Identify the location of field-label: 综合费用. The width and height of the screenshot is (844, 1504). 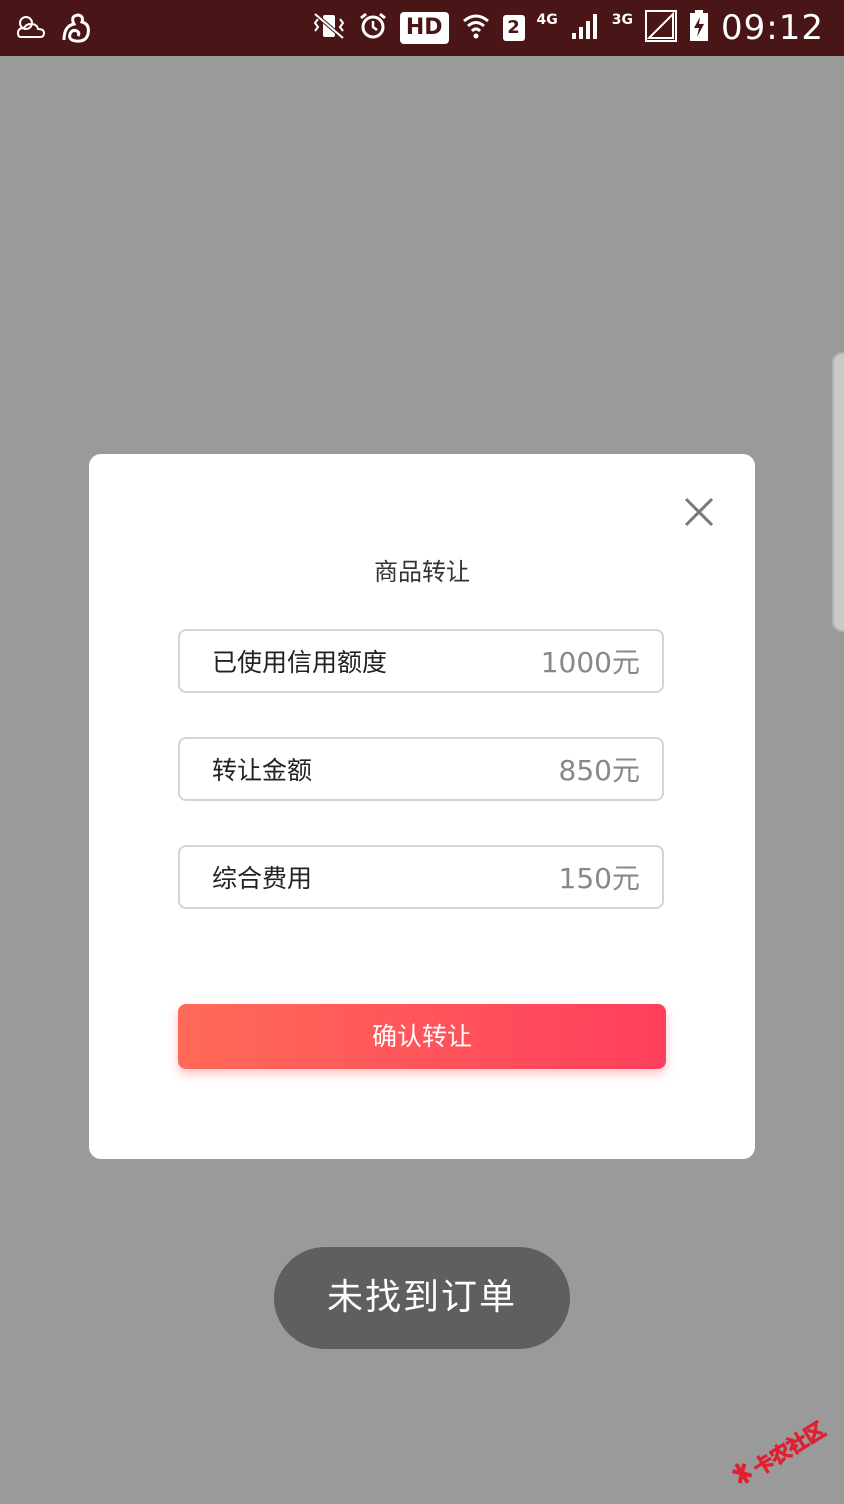
(262, 878).